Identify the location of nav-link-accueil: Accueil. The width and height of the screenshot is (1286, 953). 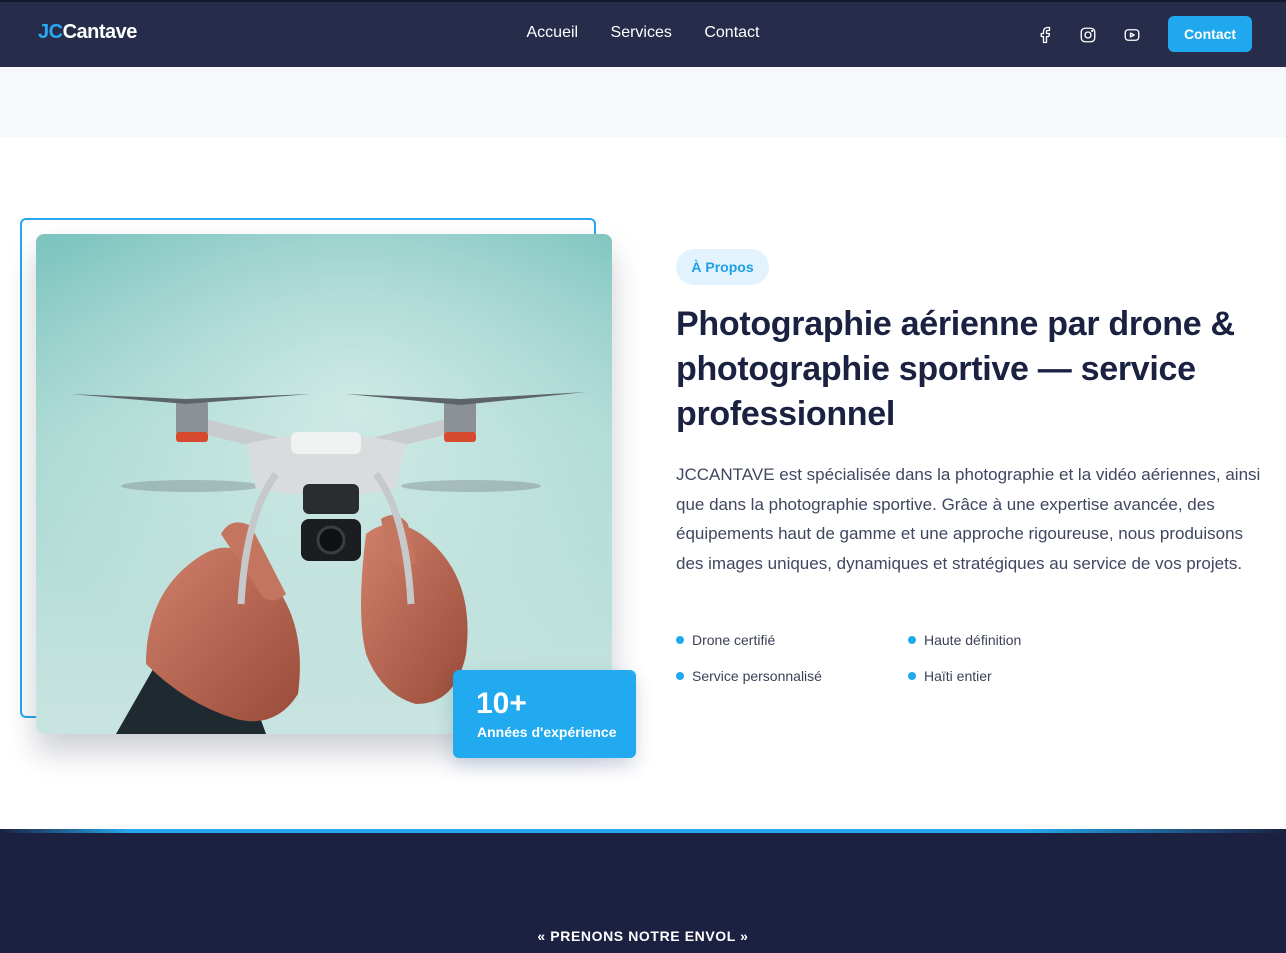
(553, 33).